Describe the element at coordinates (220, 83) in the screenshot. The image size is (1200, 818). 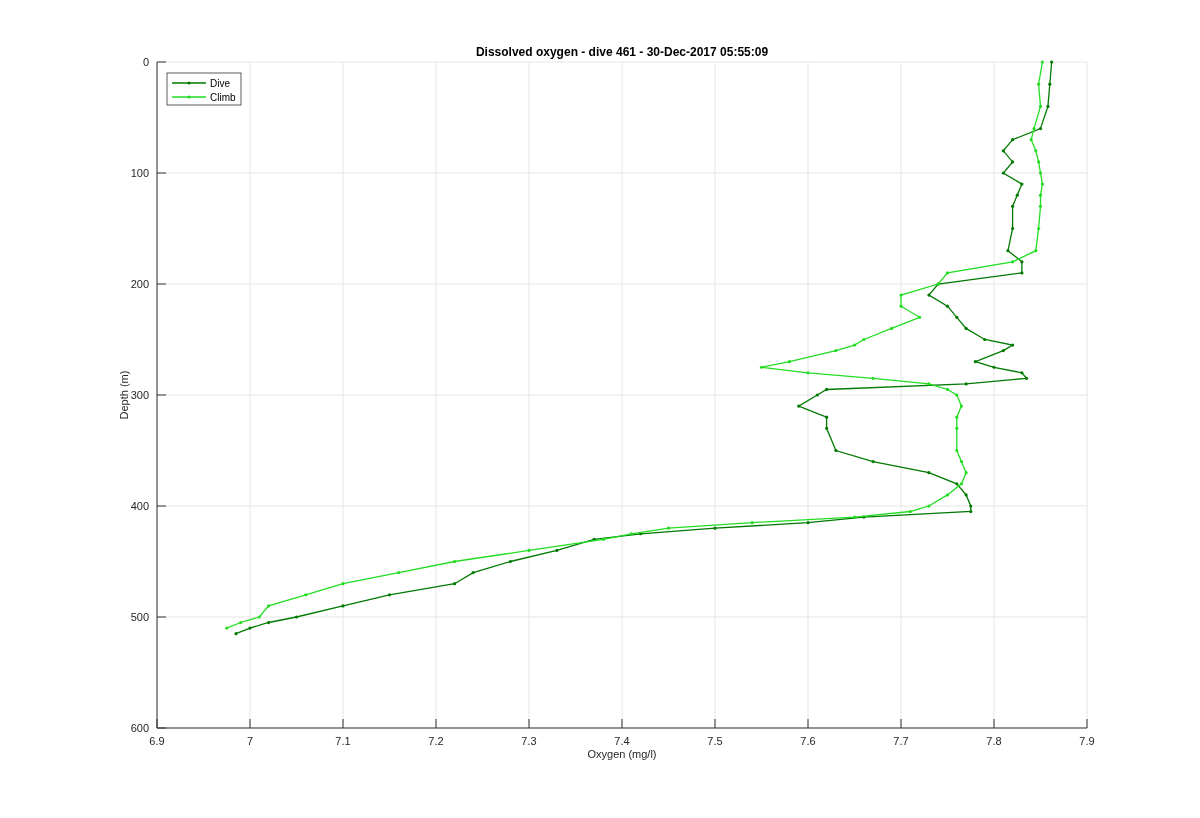
I see `legend-label: Dive` at that location.